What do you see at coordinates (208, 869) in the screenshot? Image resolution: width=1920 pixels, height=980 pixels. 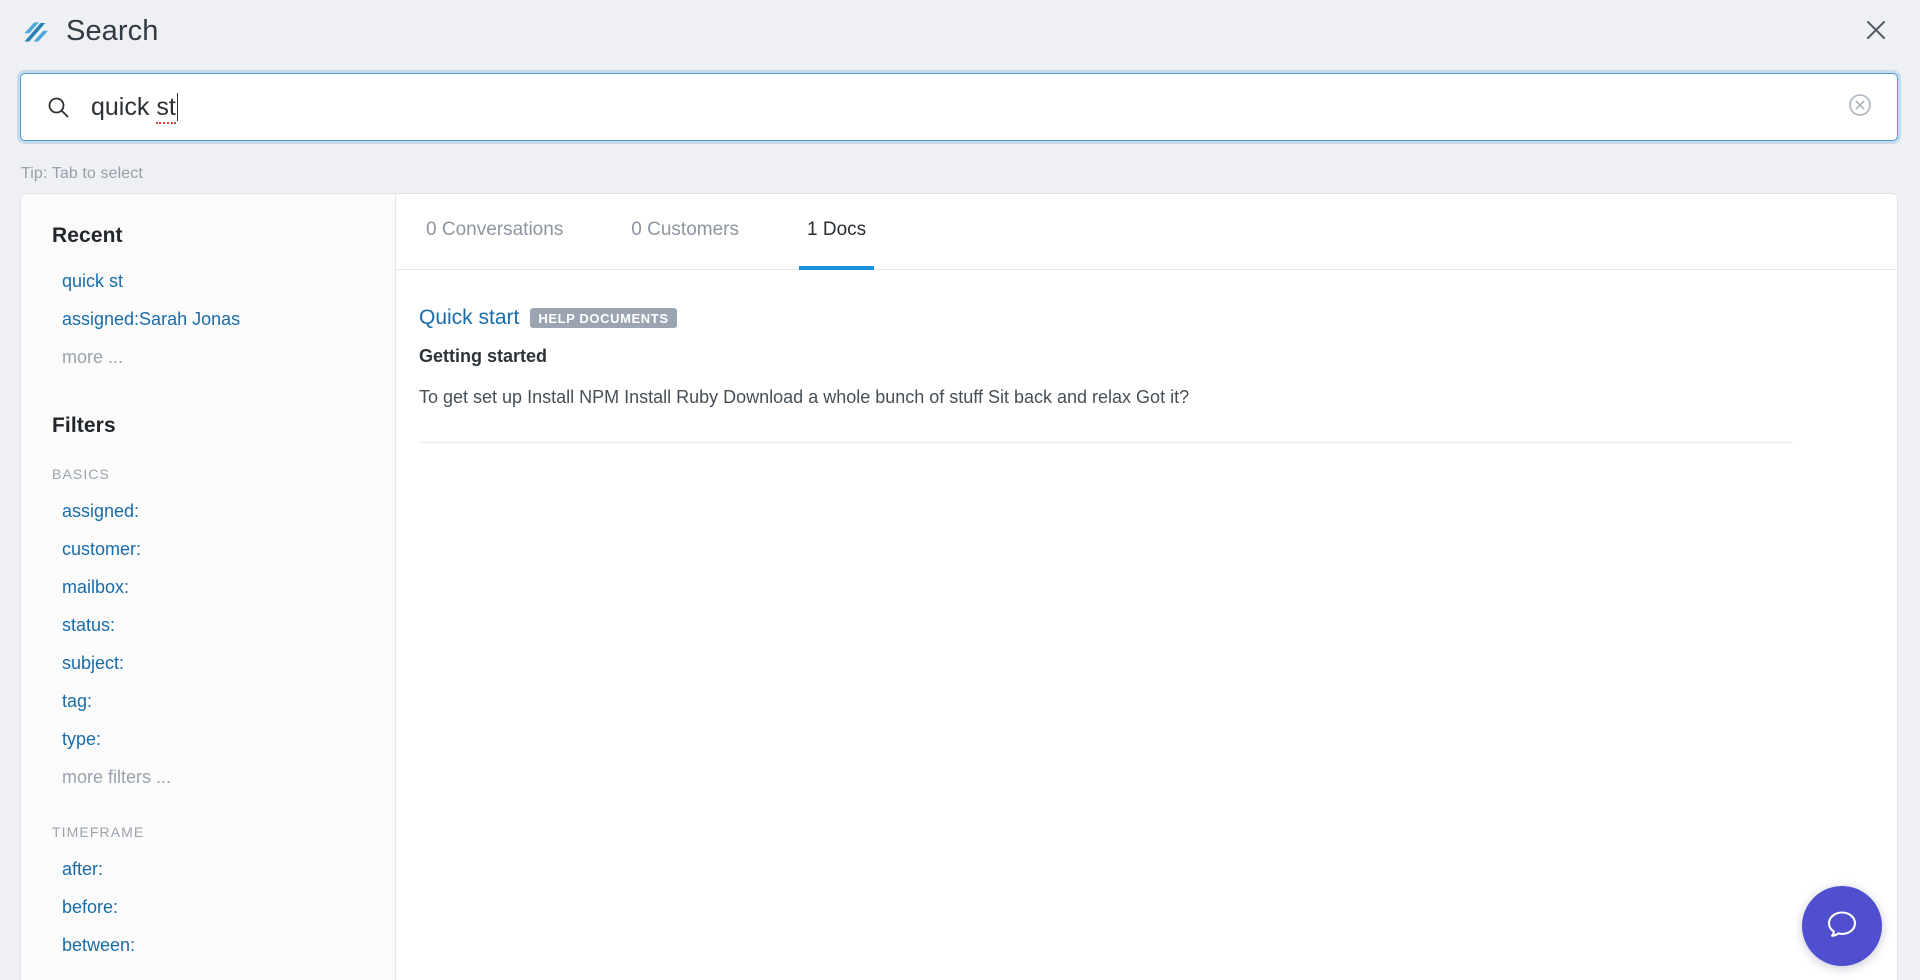 I see `filter-item-after: after:` at bounding box center [208, 869].